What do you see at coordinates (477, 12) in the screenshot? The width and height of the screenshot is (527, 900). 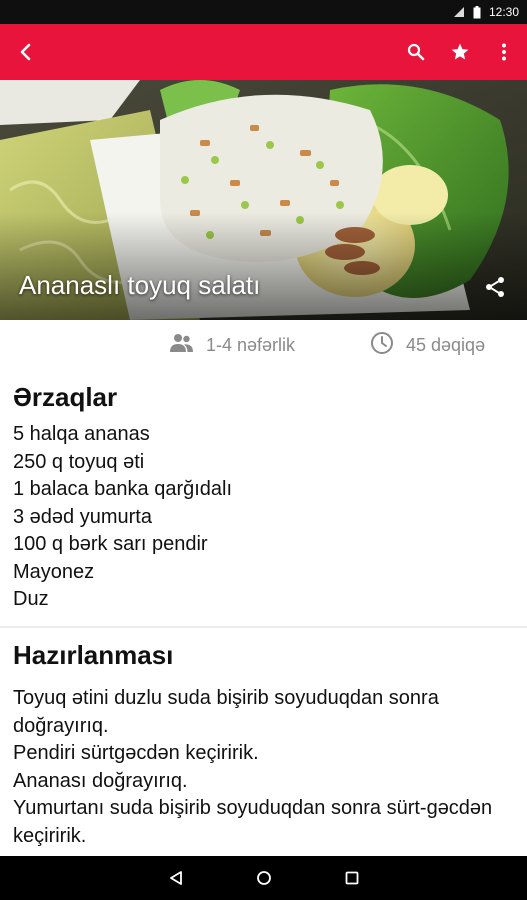 I see `battery-icon` at bounding box center [477, 12].